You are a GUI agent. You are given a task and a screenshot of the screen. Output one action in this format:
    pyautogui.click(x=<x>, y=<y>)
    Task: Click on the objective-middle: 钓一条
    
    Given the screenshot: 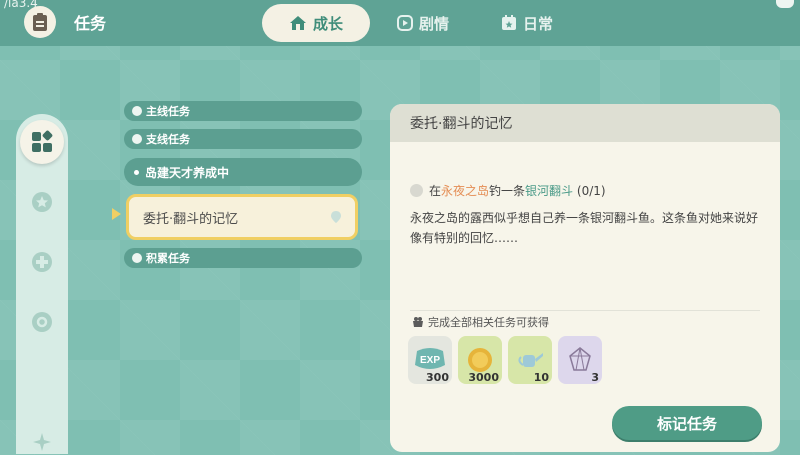 What is the action you would take?
    pyautogui.click(x=507, y=191)
    